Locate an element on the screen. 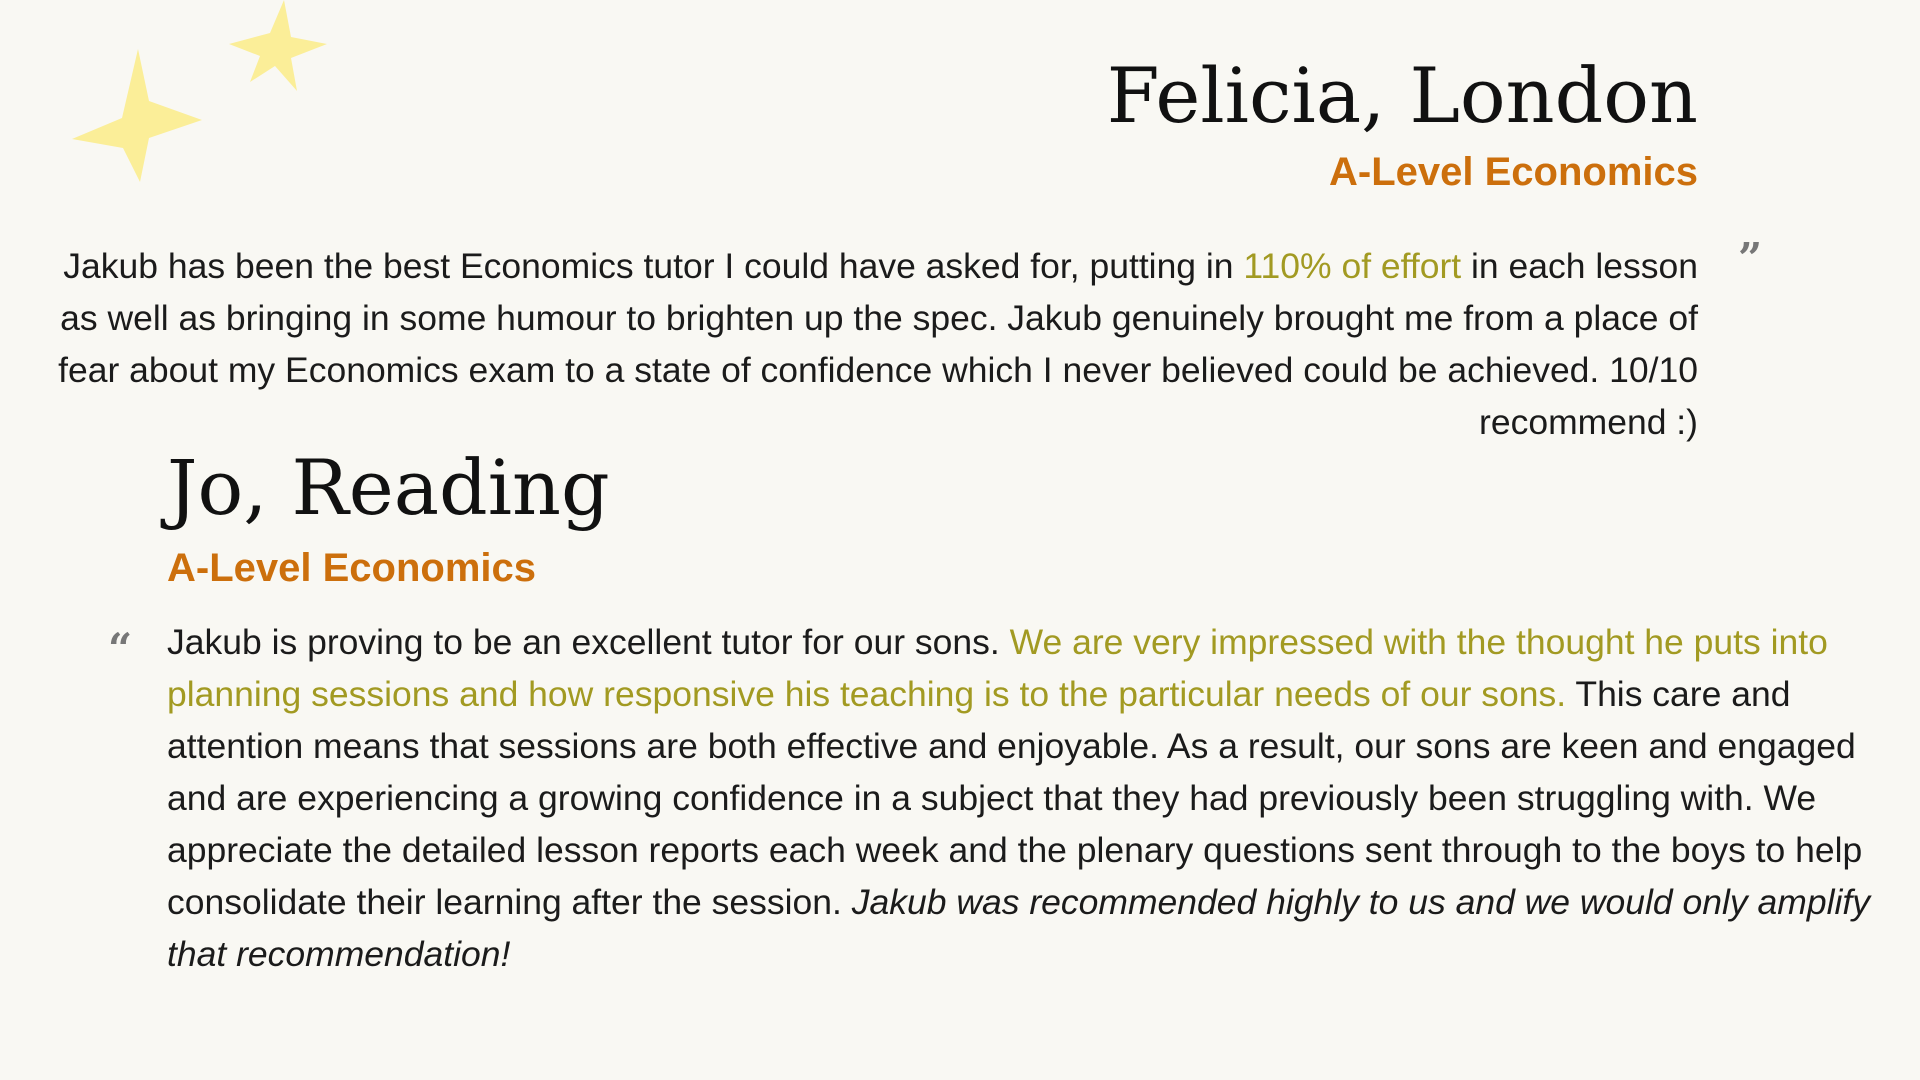 The height and width of the screenshot is (1080, 1920). quote-highlight: 110% of effort is located at coordinates (1352, 266).